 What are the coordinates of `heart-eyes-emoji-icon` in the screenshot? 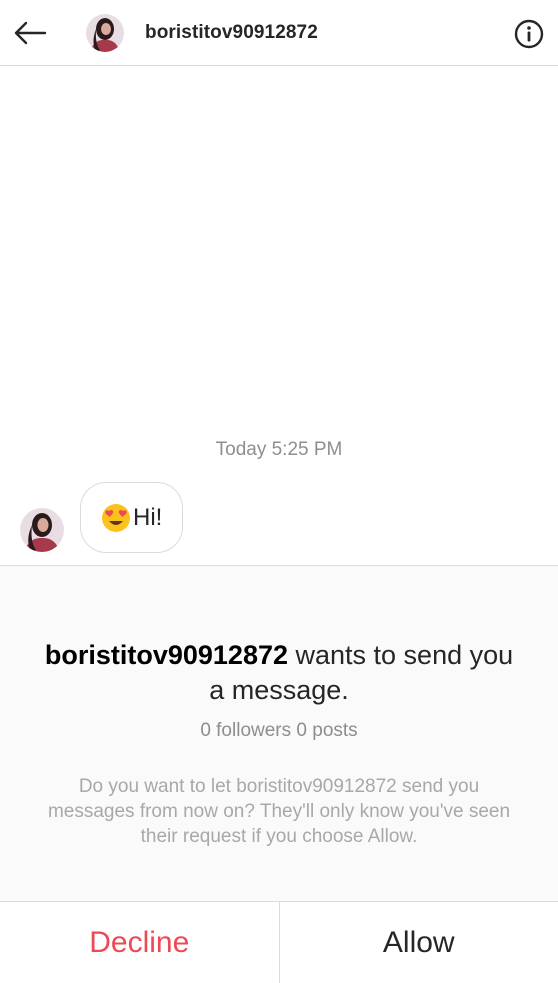 It's located at (116, 518).